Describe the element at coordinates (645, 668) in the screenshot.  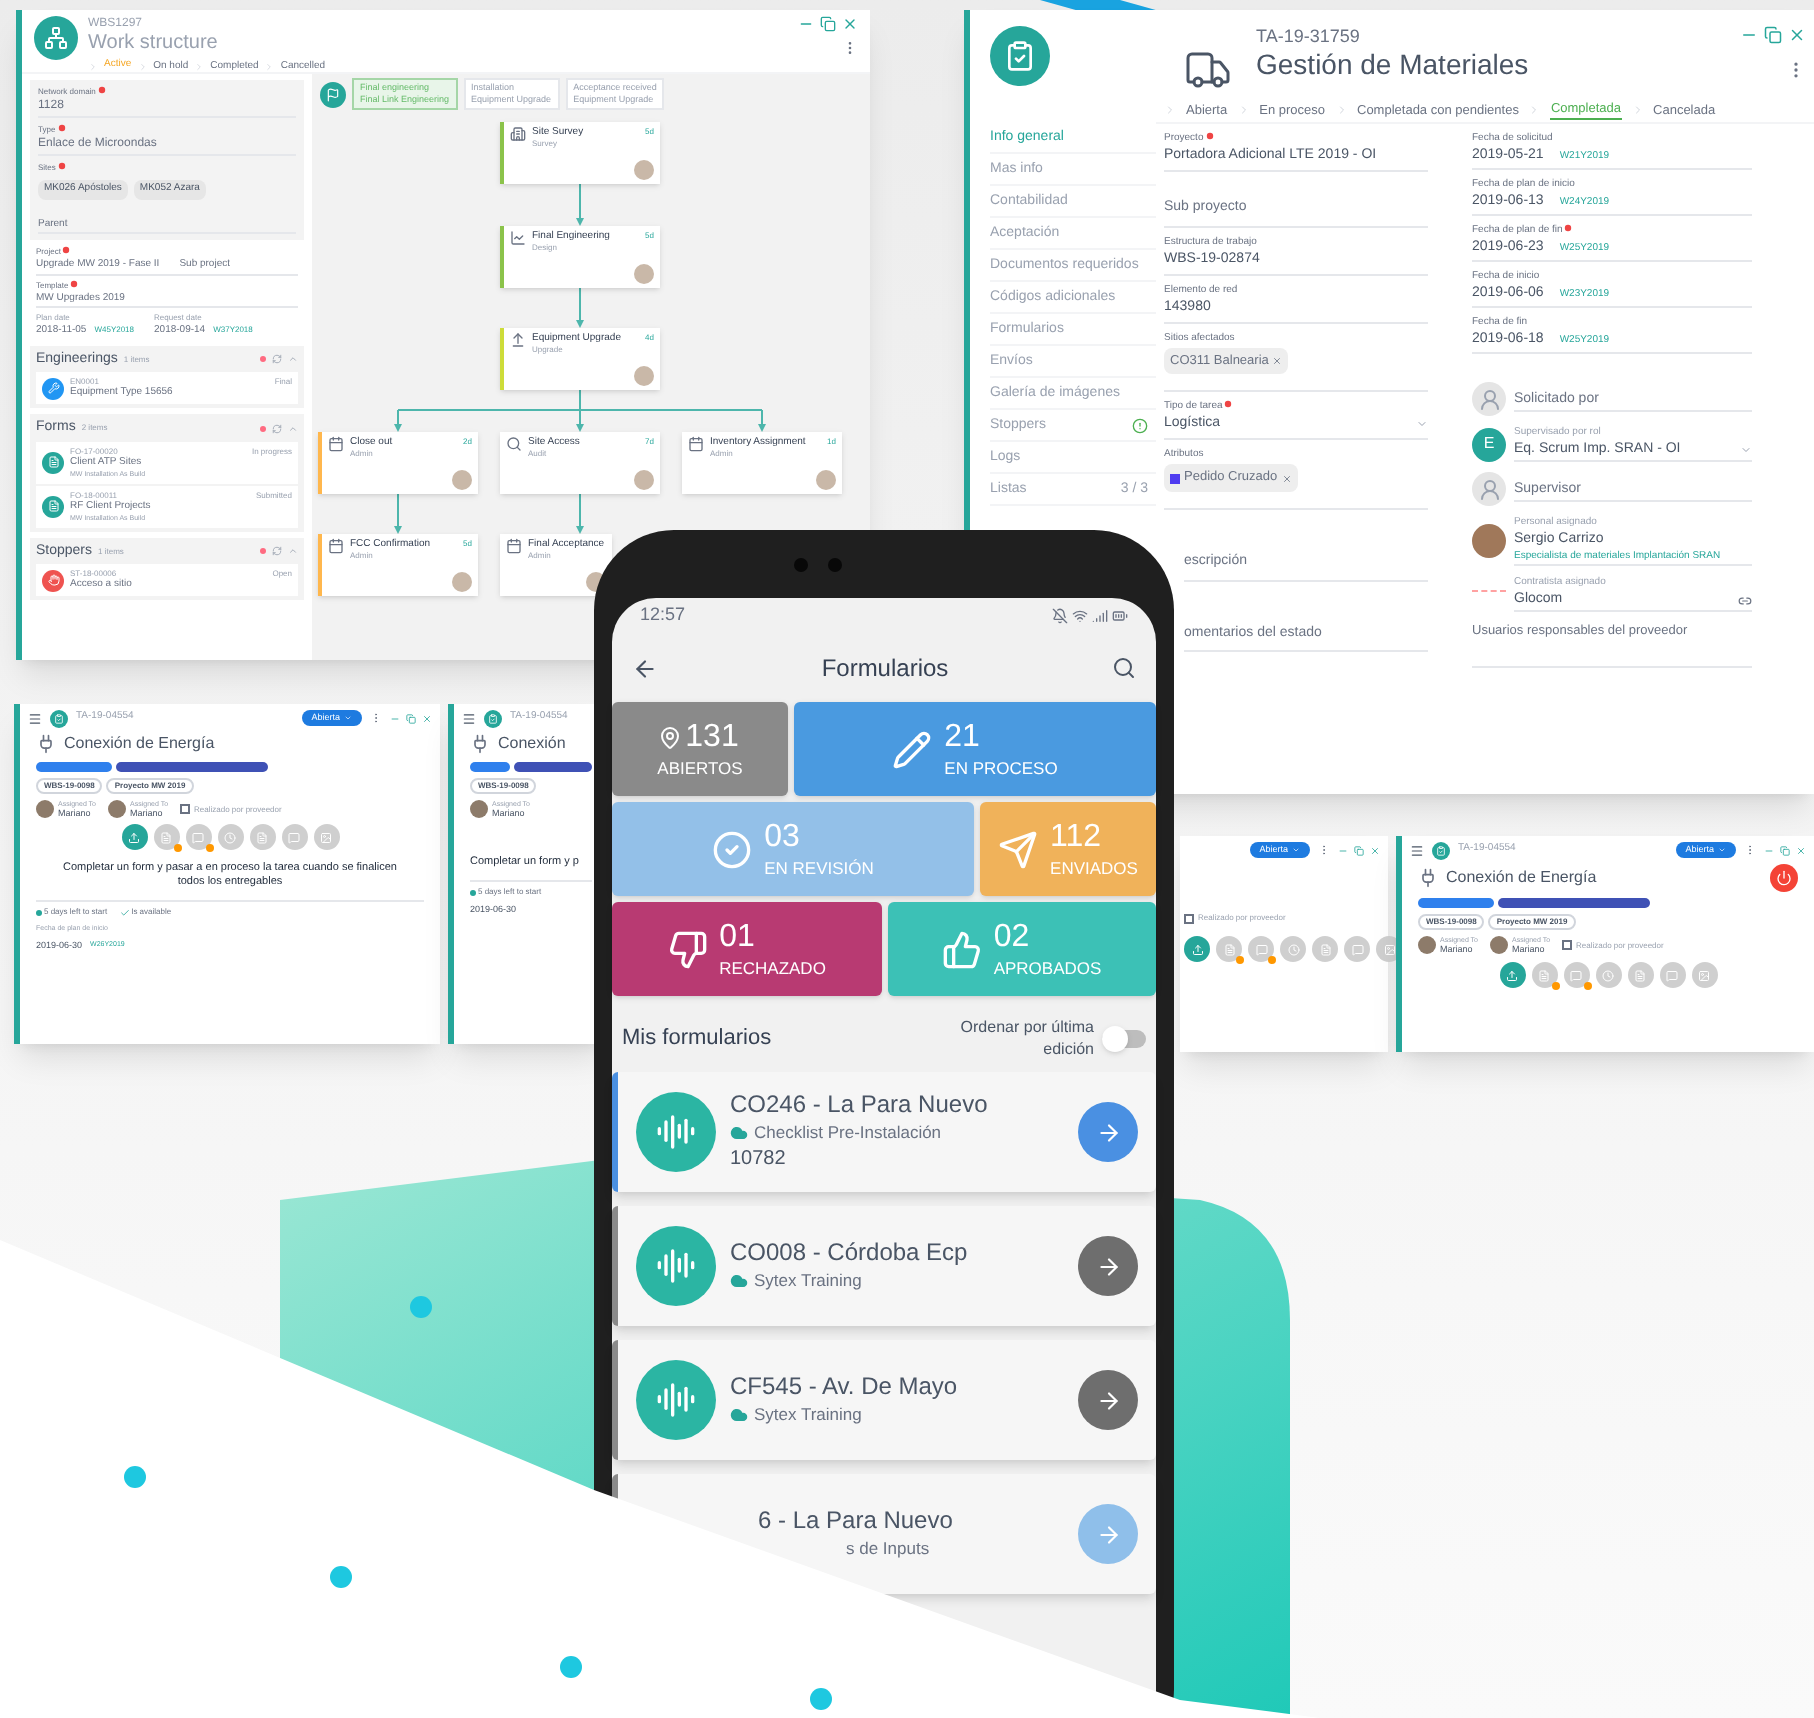
I see `back-icon` at that location.